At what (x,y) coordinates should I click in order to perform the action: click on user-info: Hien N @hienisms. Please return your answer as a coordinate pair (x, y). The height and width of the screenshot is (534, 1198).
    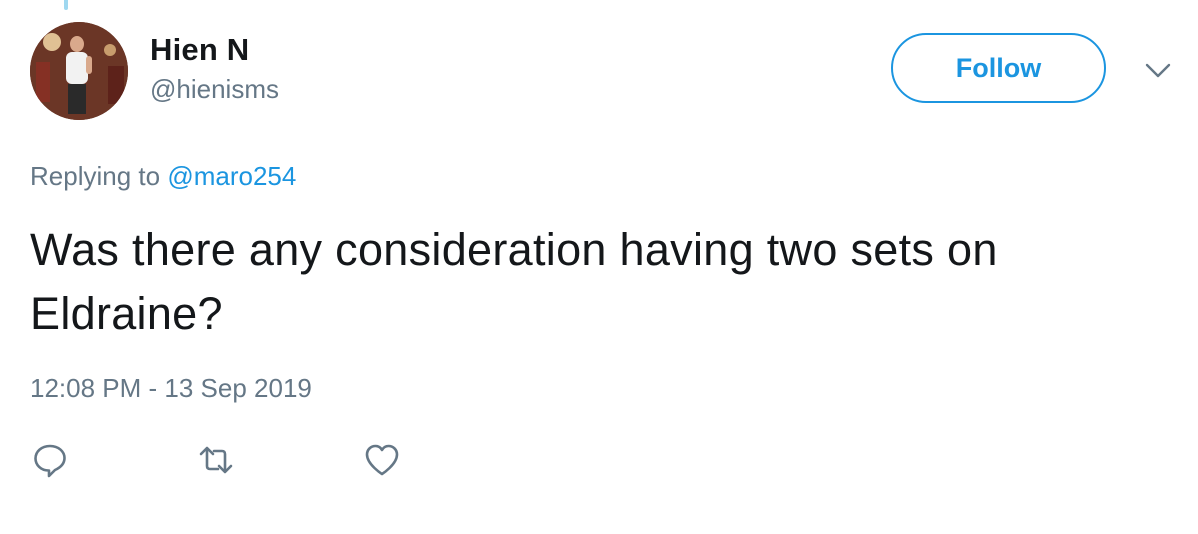
    Looking at the image, I should click on (214, 68).